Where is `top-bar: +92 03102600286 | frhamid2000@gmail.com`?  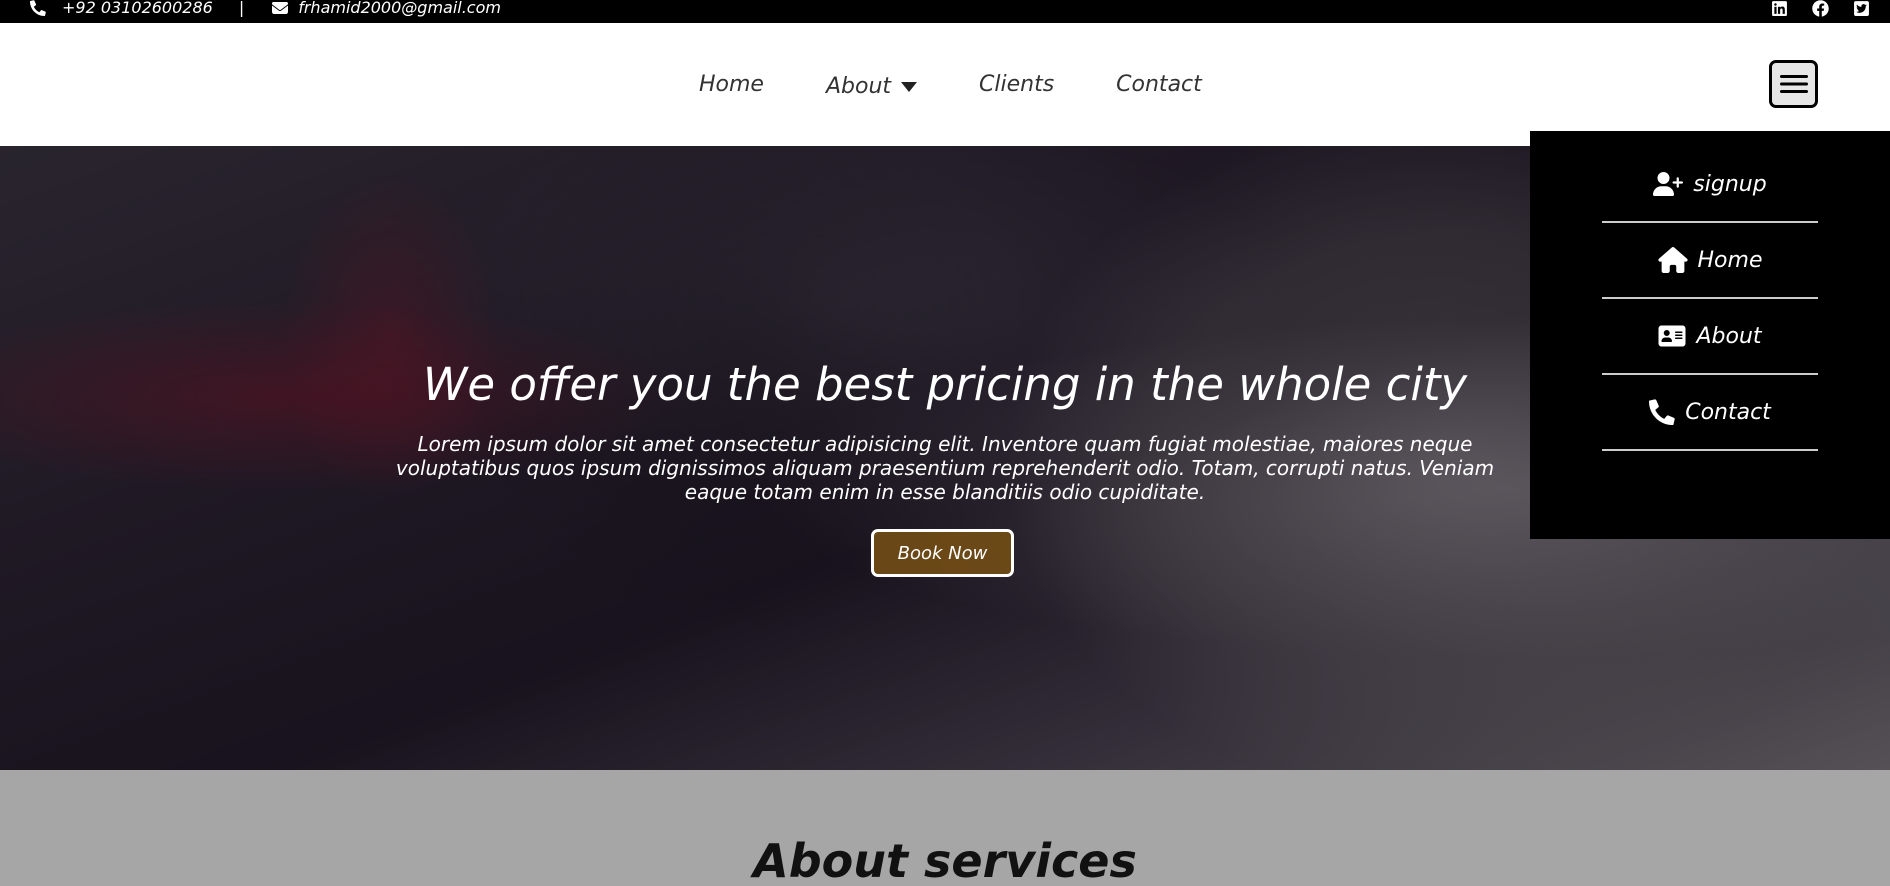 top-bar: +92 03102600286 | frhamid2000@gmail.com is located at coordinates (945, 11).